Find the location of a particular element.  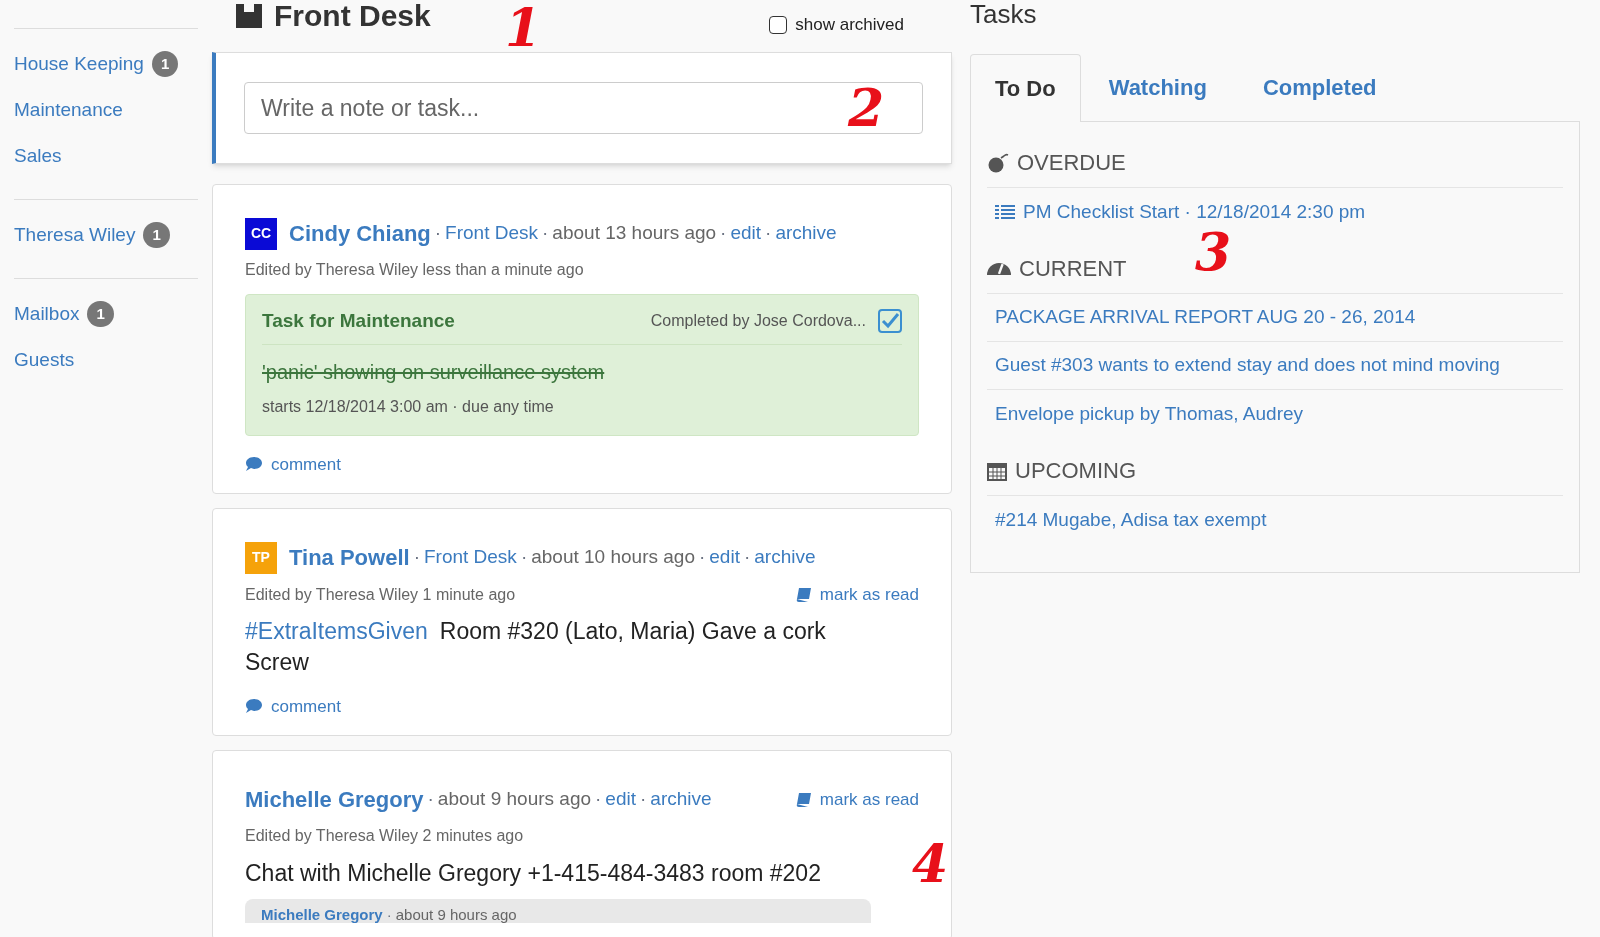

tab: To Do is located at coordinates (1025, 88).